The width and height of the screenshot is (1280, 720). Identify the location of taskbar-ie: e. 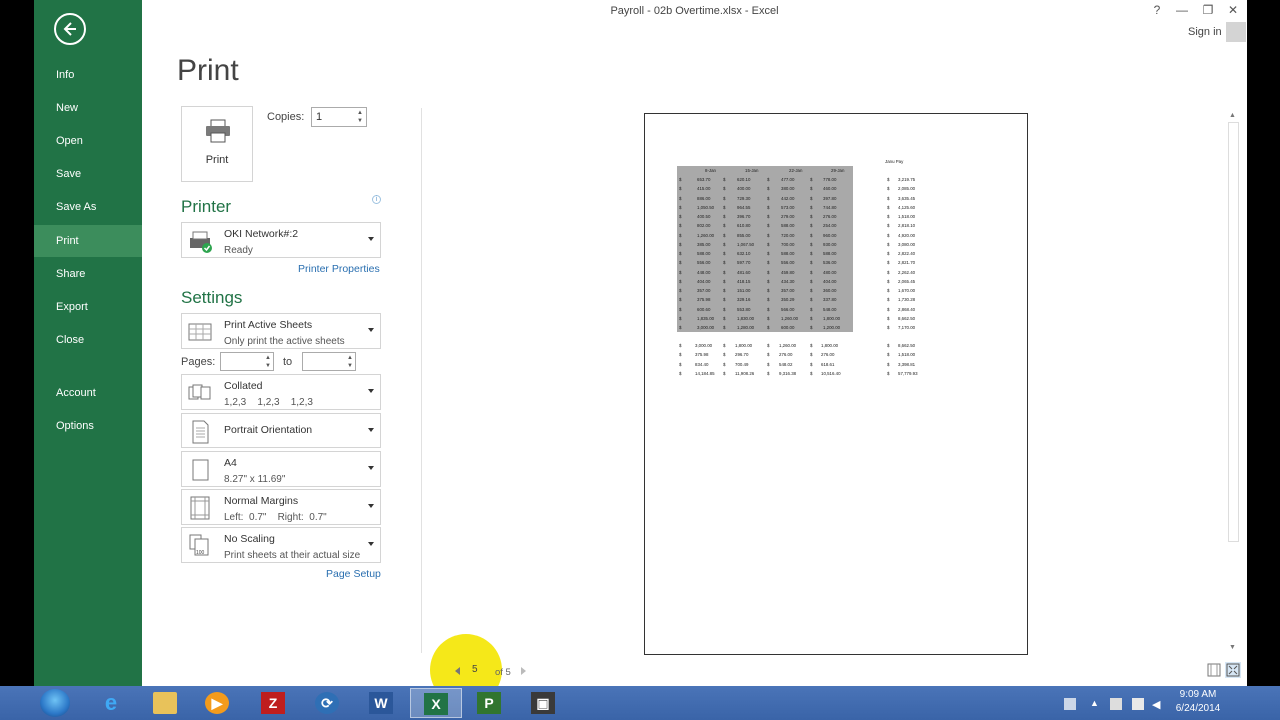
(112, 703).